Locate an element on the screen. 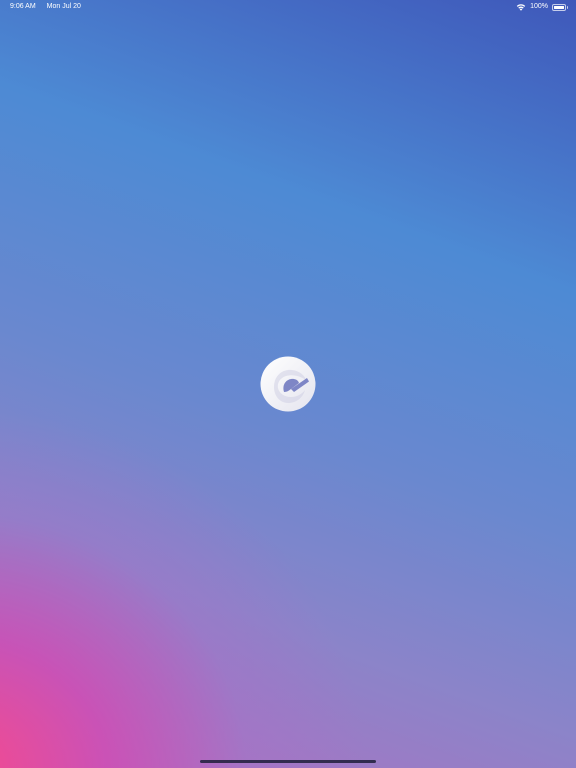  status-bar-left: 9:06 AM Mon Jul 20 is located at coordinates (45, 7).